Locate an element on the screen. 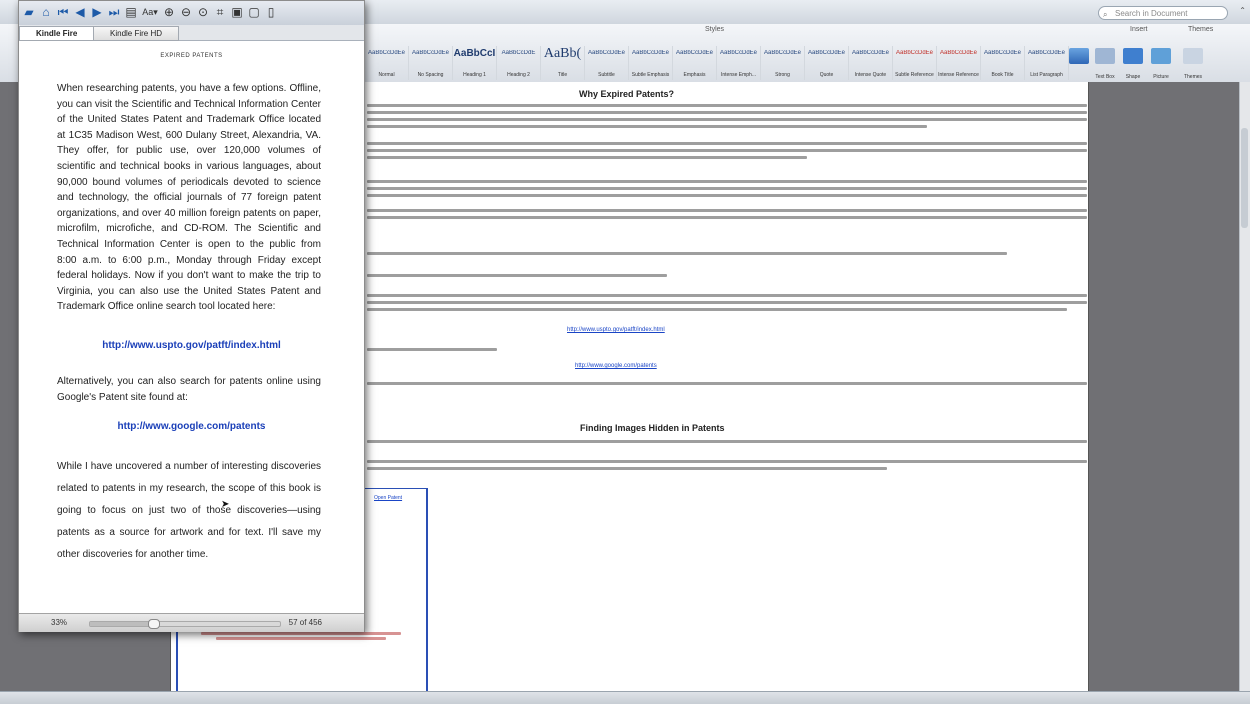 This screenshot has width=1250, height=704. style-tile: AaBbCcDdEe Quote is located at coordinates (827, 63).